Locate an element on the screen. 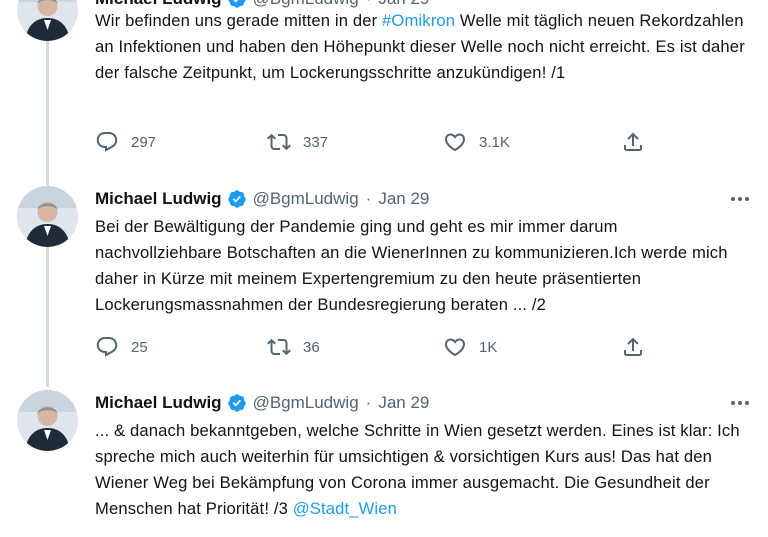 Image resolution: width=768 pixels, height=537 pixels. like-count: 3.1K is located at coordinates (494, 142).